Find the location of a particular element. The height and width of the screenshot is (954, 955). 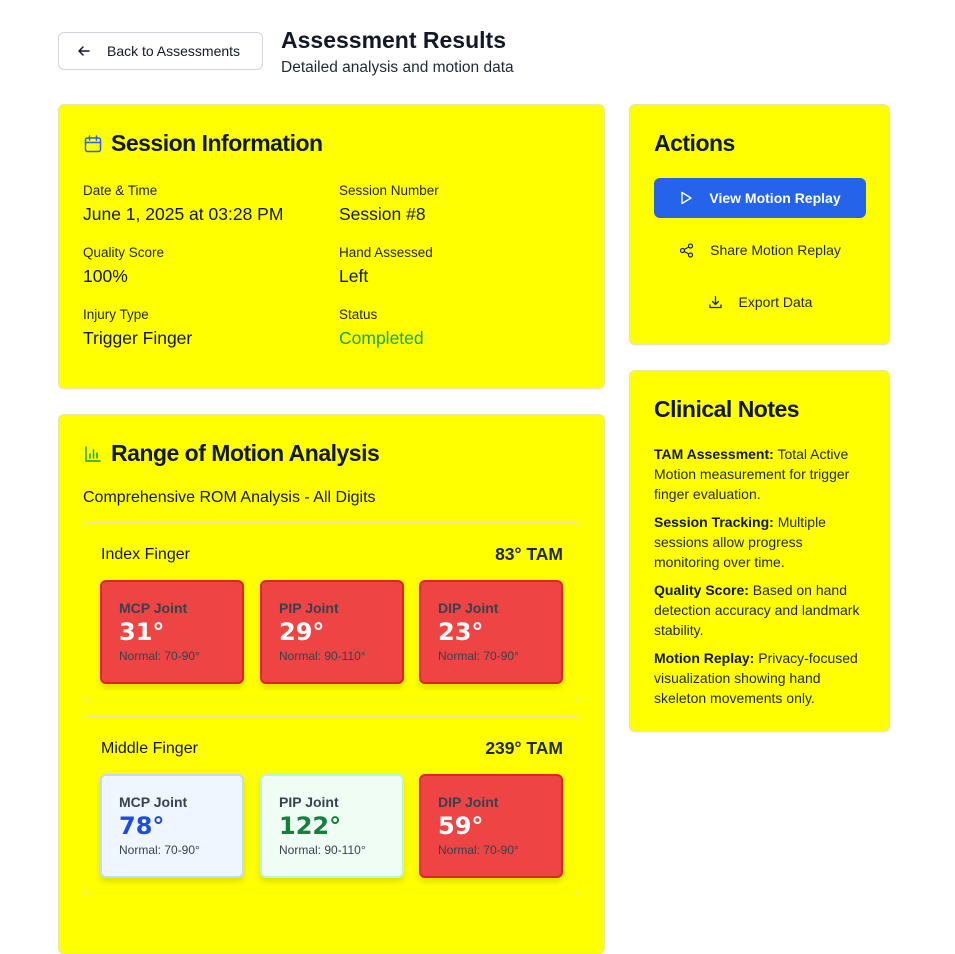

info-label: Quality Score is located at coordinates (124, 252).